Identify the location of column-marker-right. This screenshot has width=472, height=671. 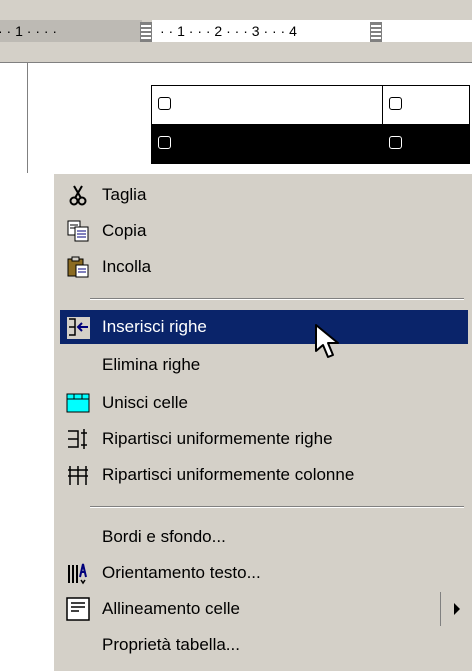
(376, 32).